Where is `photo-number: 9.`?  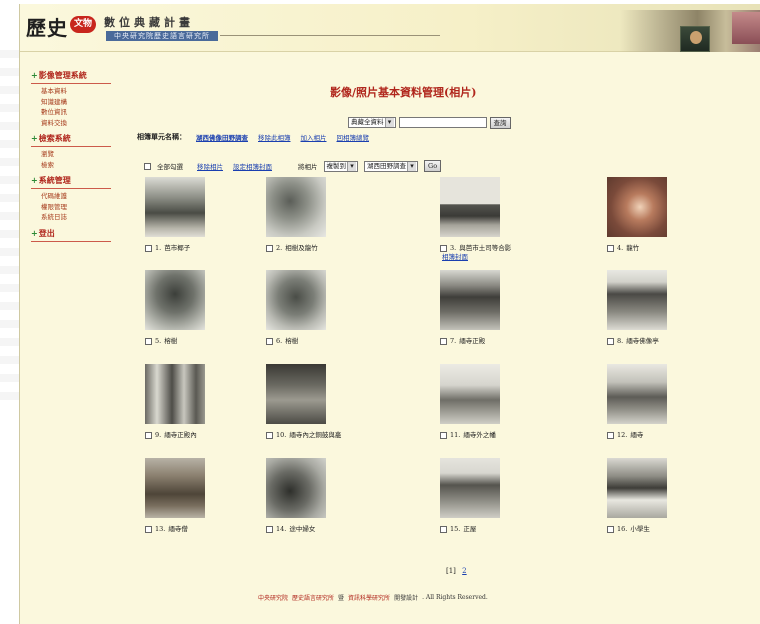 photo-number: 9. is located at coordinates (158, 435).